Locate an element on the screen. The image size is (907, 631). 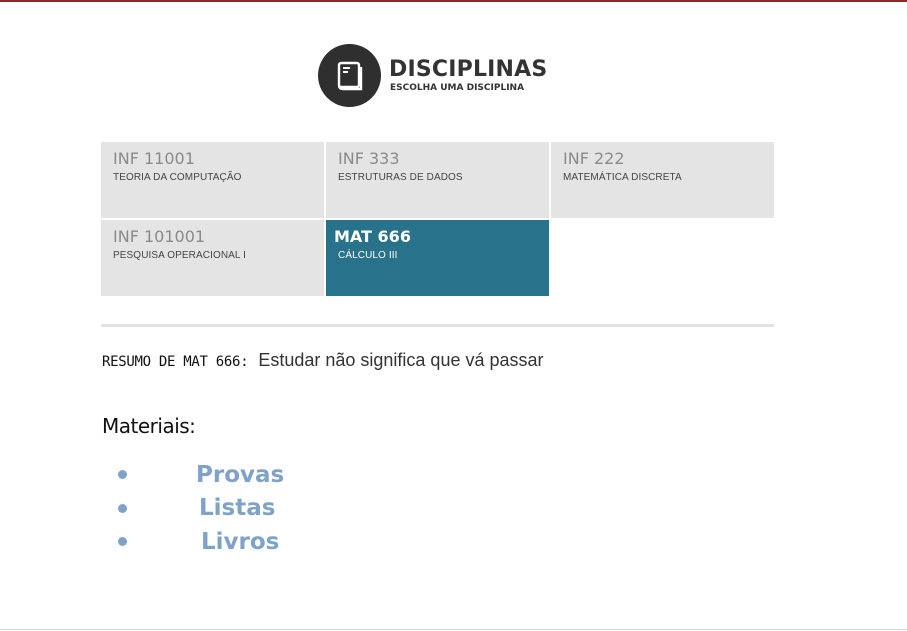
course-name: PESQUISA OPERACIONAL I is located at coordinates (179, 255).